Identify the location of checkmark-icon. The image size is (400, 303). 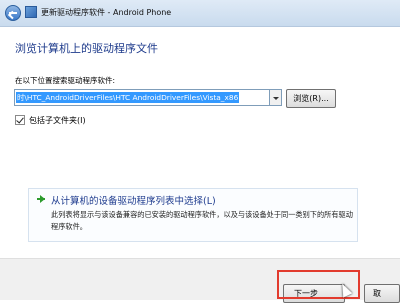
(20, 119).